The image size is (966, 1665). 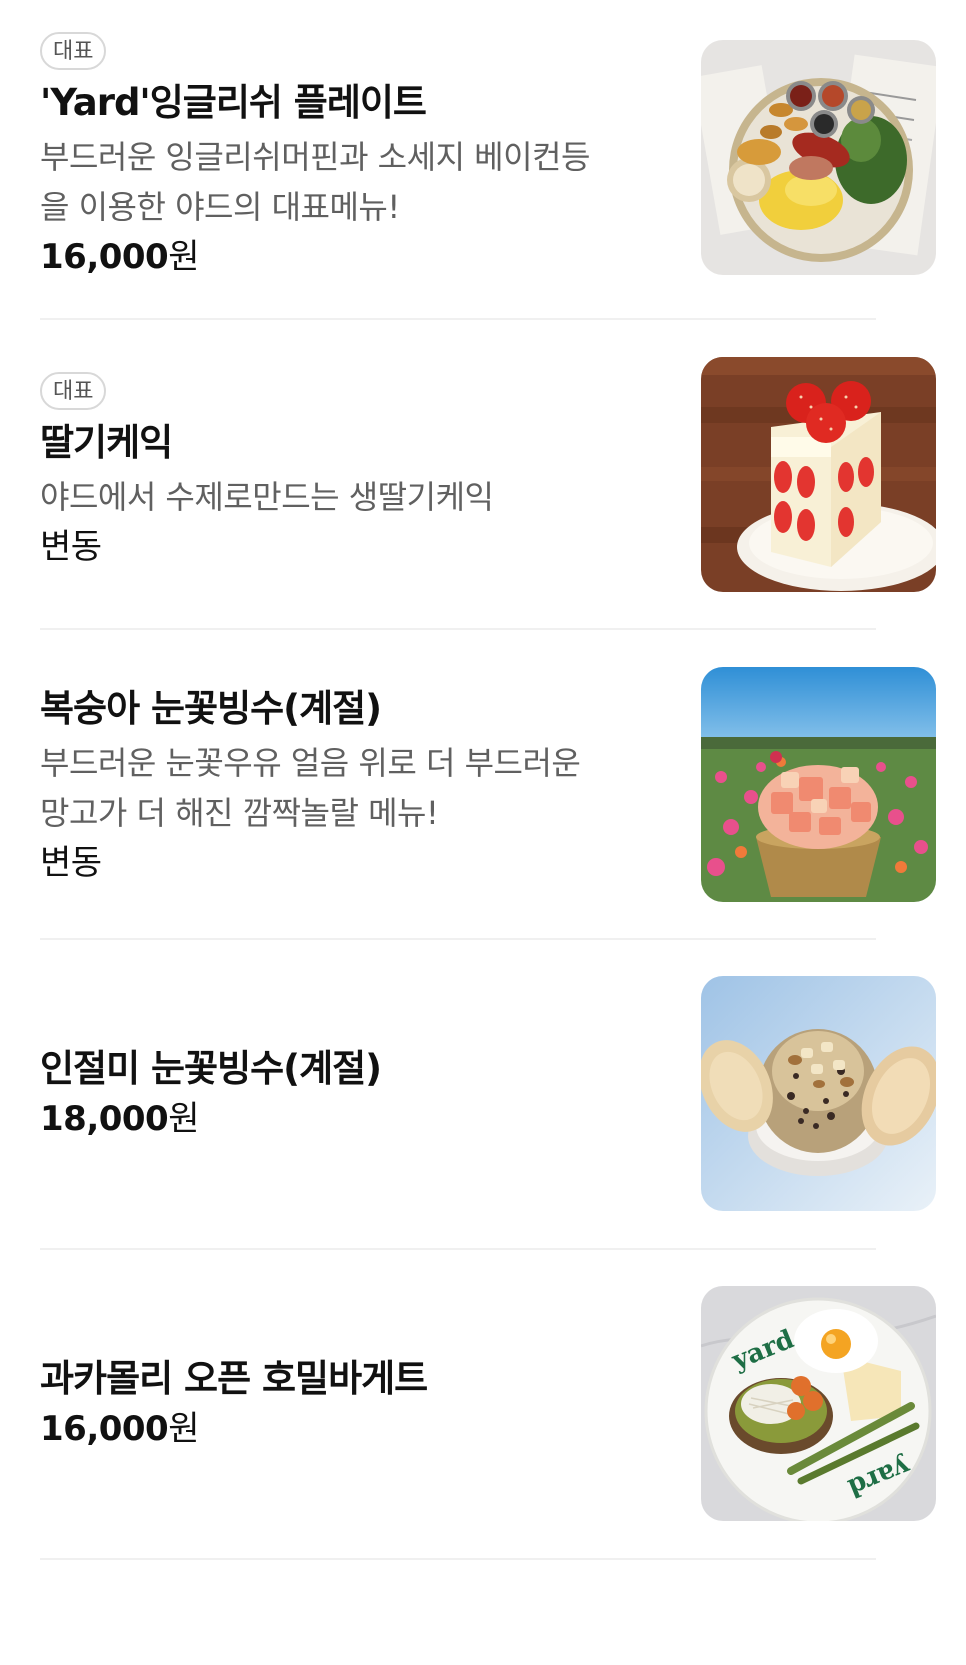 What do you see at coordinates (106, 442) in the screenshot?
I see `menu-item-title: 딸기케익` at bounding box center [106, 442].